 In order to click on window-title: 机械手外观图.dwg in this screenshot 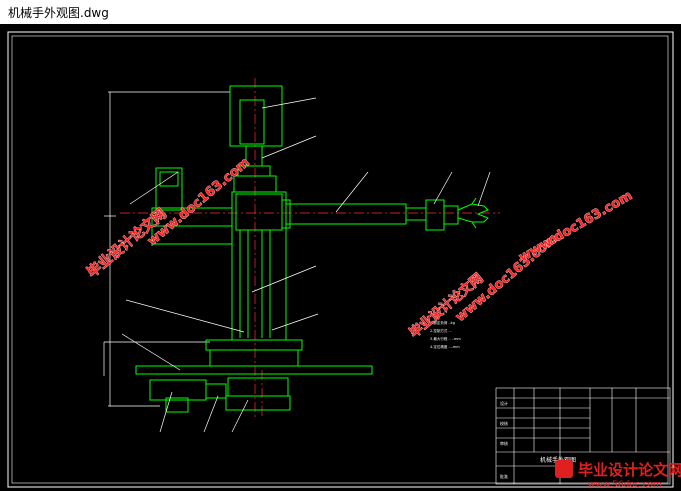, I will do `click(58, 13)`.